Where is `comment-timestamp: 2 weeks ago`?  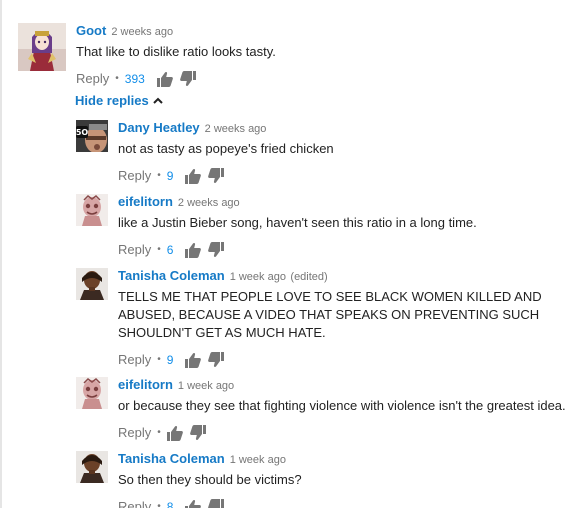
comment-timestamp: 2 weeks ago is located at coordinates (142, 32).